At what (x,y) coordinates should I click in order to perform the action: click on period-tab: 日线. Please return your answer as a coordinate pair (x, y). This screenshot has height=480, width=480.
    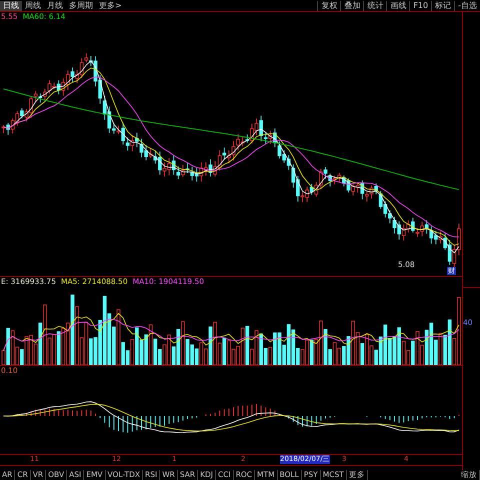
    Looking at the image, I should click on (11, 5).